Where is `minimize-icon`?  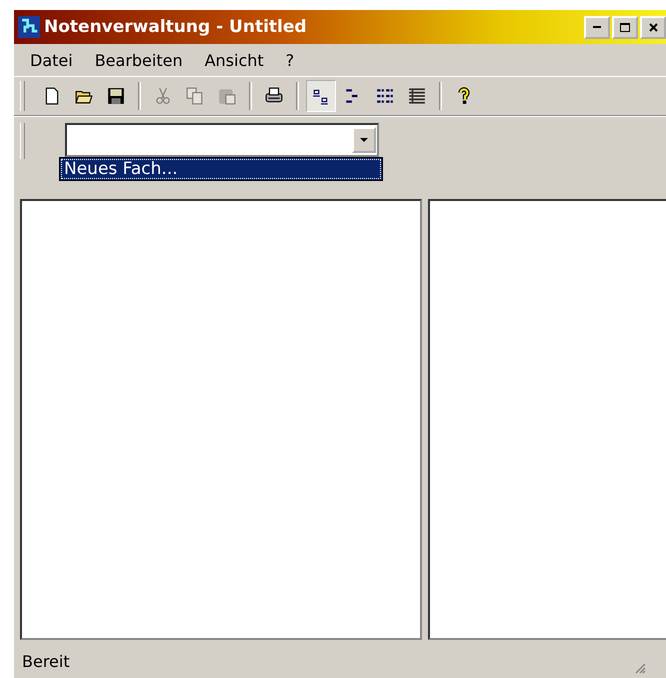
minimize-icon is located at coordinates (597, 27).